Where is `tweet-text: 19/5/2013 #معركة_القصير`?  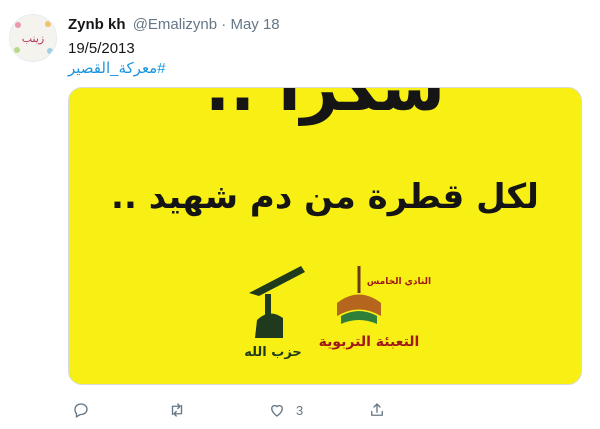 tweet-text: 19/5/2013 #معركة_القصير is located at coordinates (117, 59).